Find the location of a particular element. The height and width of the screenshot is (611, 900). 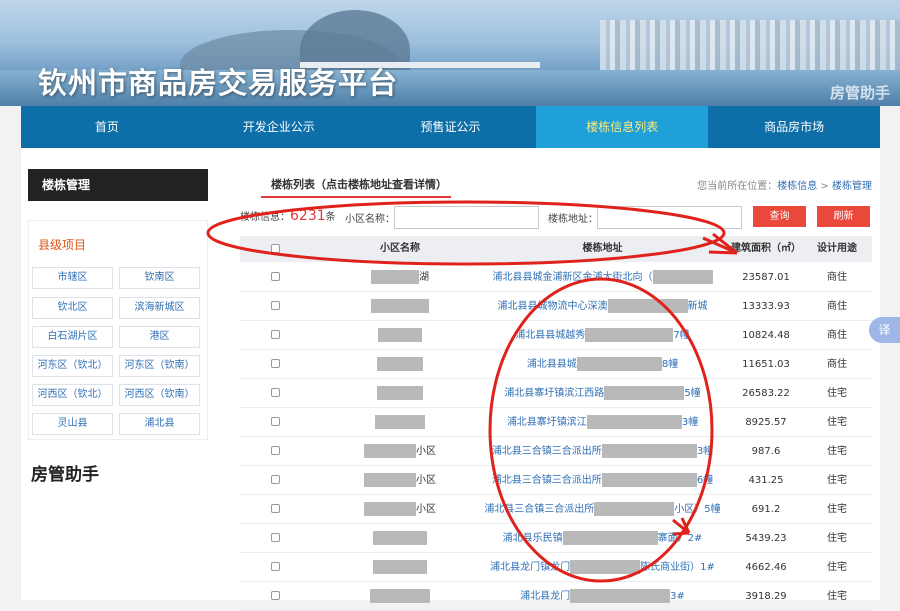

district-link: 市辖区 is located at coordinates (72, 278).